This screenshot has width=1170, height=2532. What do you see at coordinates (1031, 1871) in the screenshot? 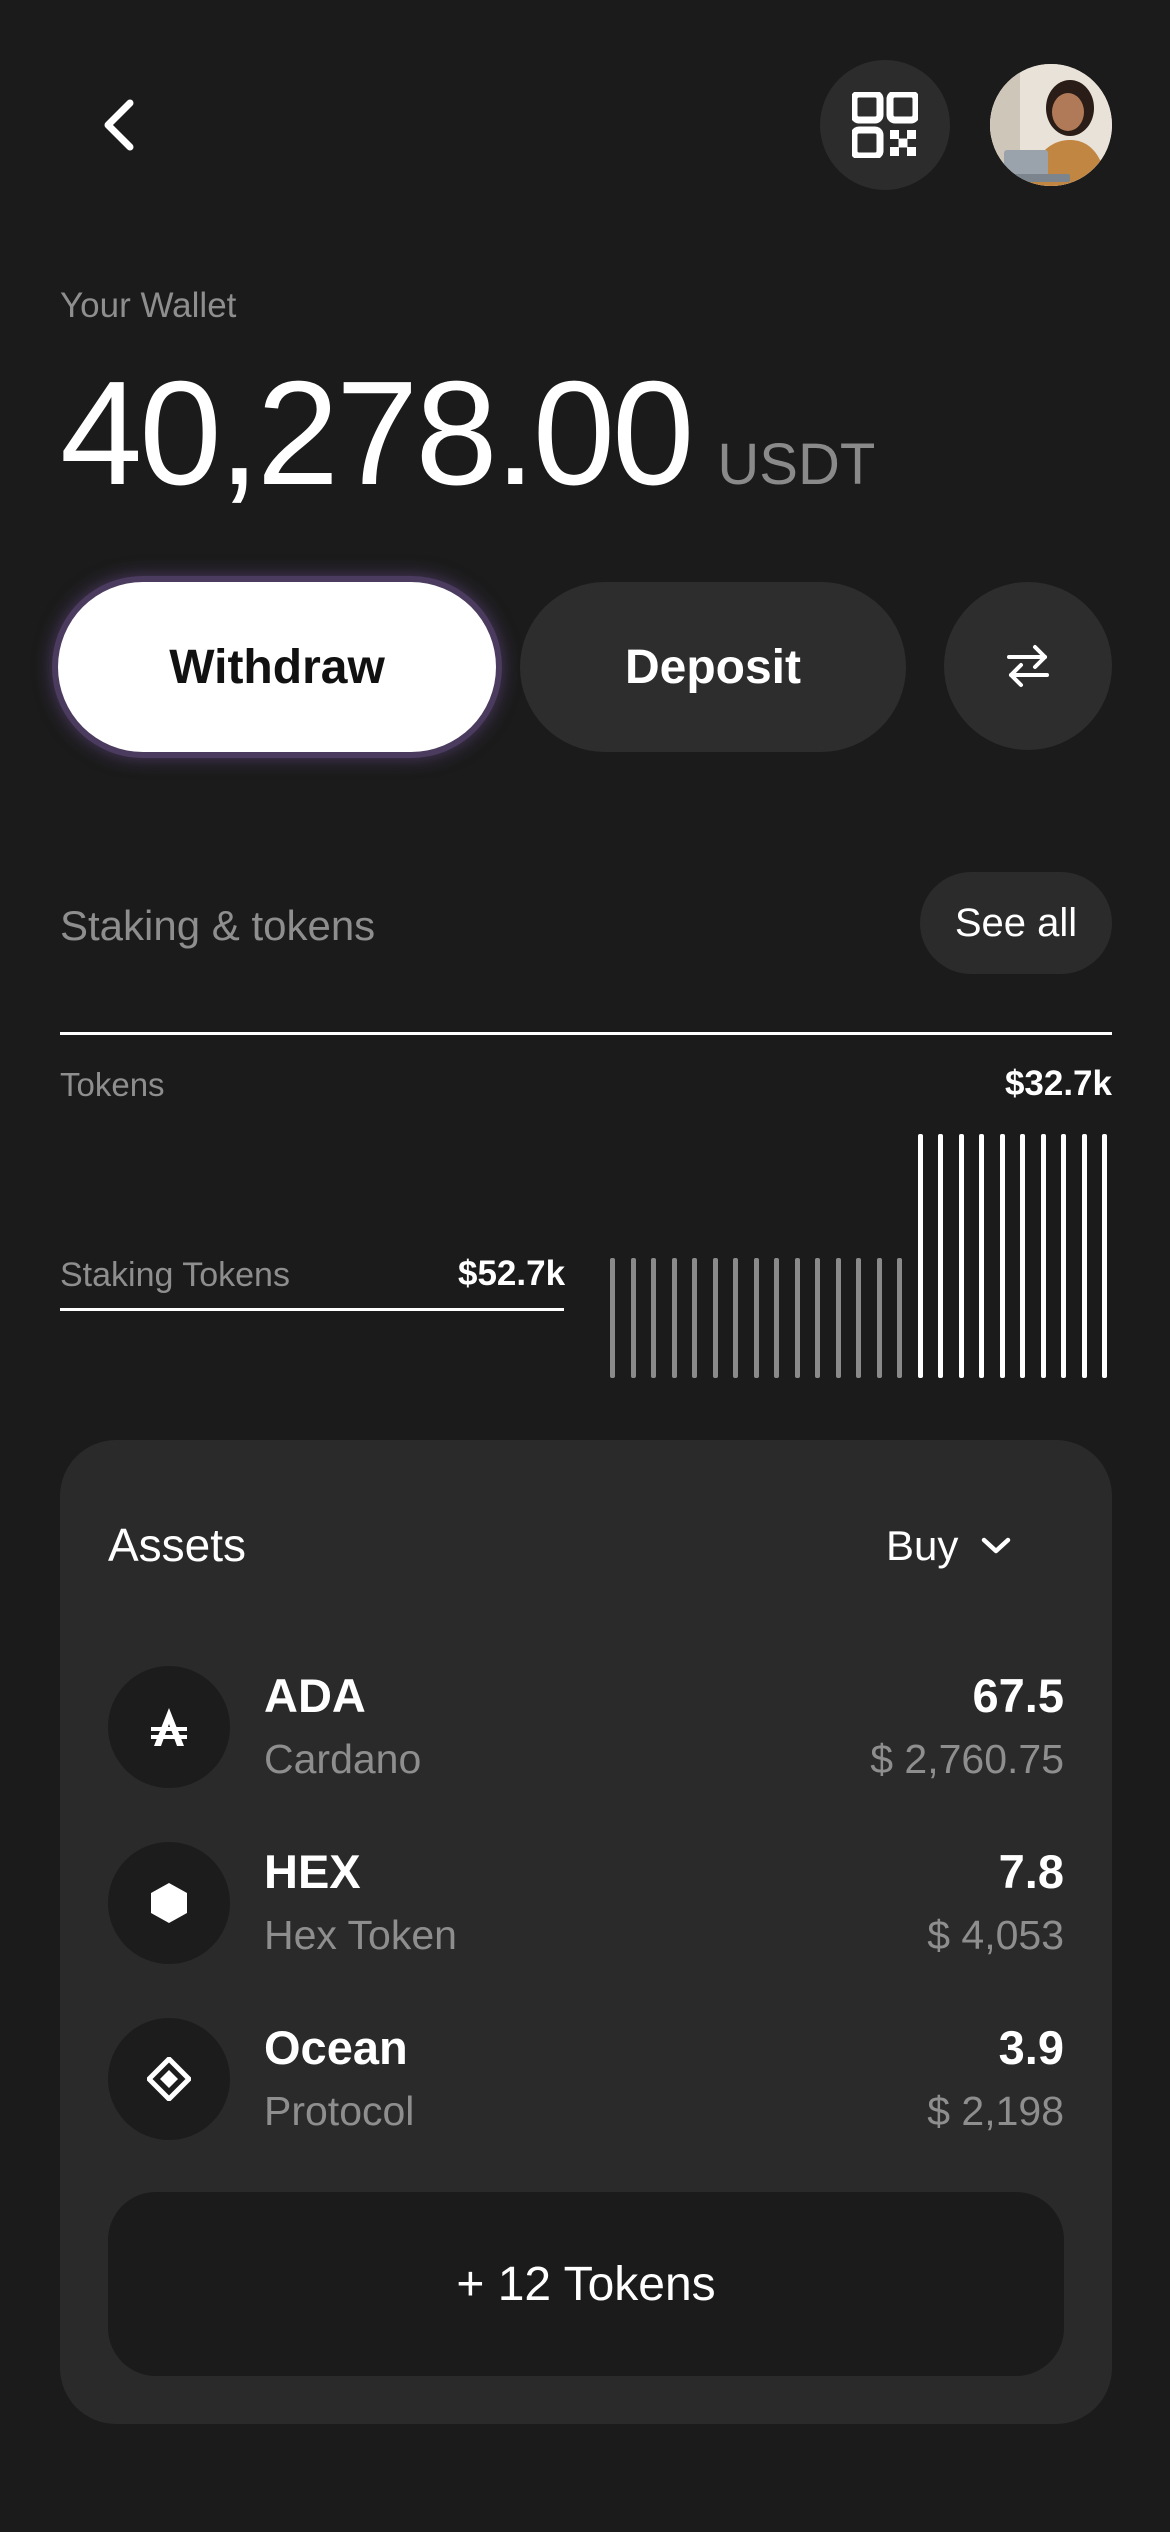
I see `asset-amount: 7.8` at bounding box center [1031, 1871].